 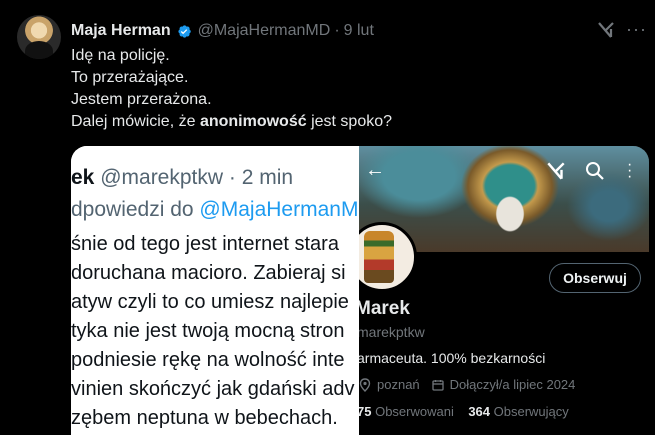 I want to click on followers-label: Obserwujący, so click(x=531, y=411).